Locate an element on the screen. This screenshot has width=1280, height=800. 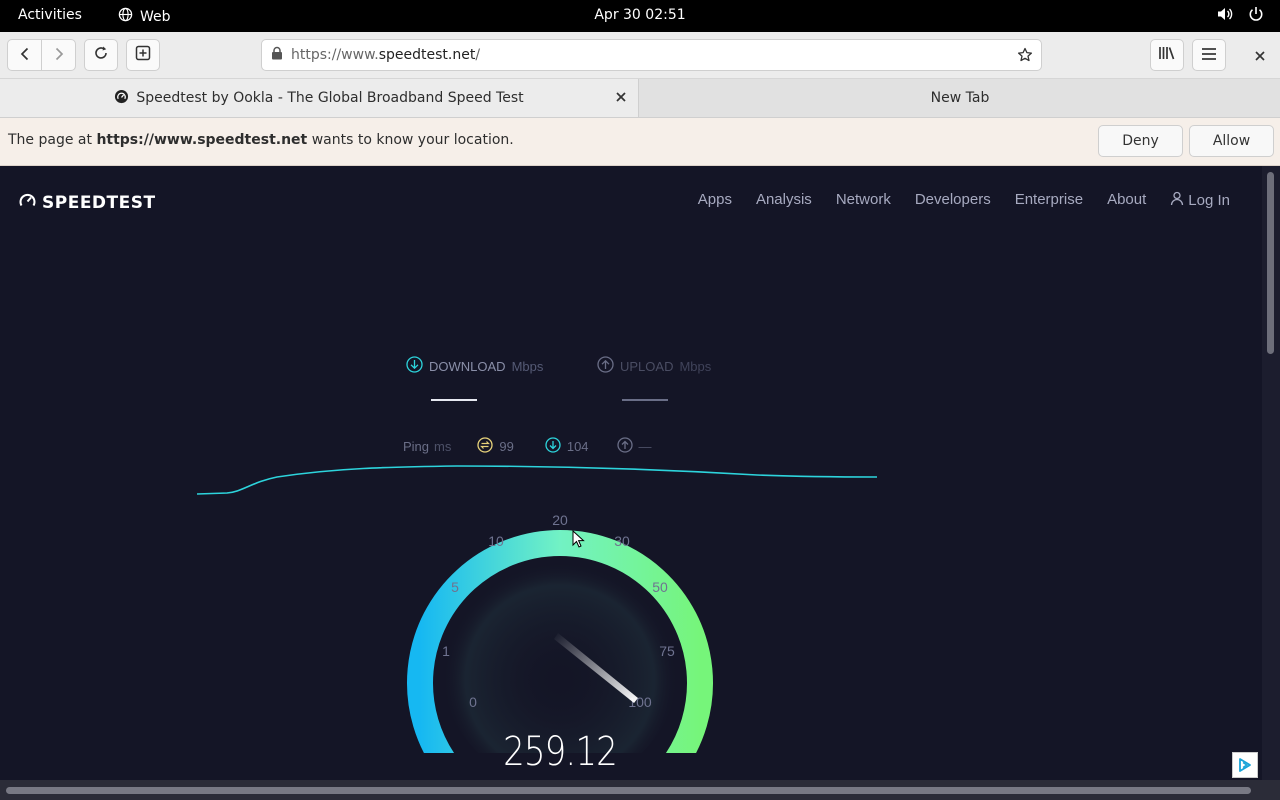
allow-button: Allow is located at coordinates (1231, 141).